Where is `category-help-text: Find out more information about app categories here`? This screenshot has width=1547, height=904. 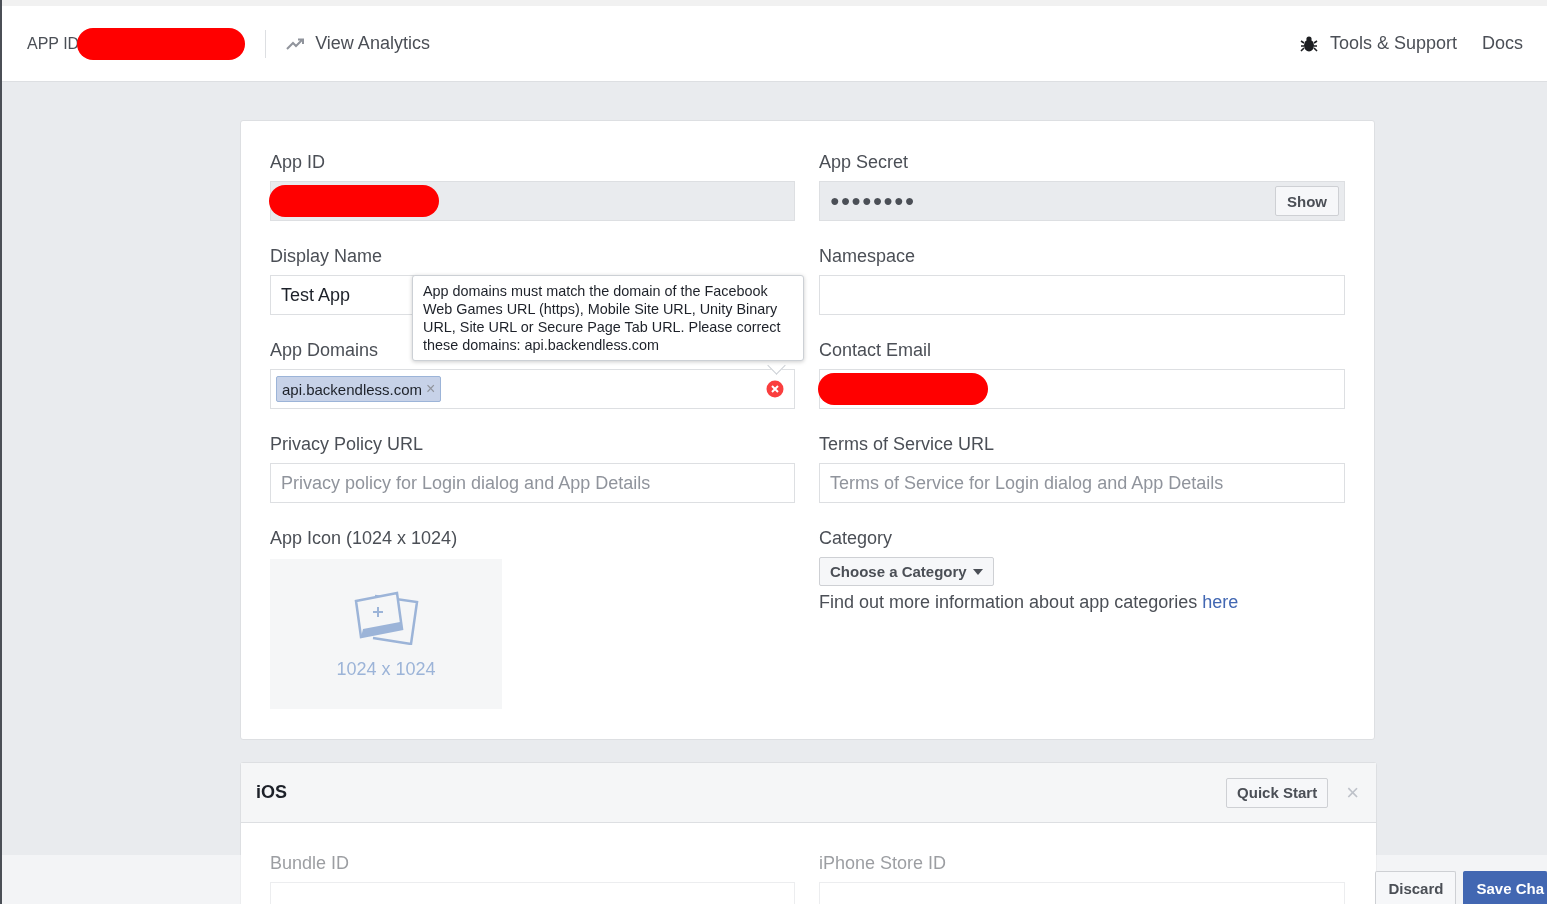
category-help-text: Find out more information about app categories here is located at coordinates (1029, 602).